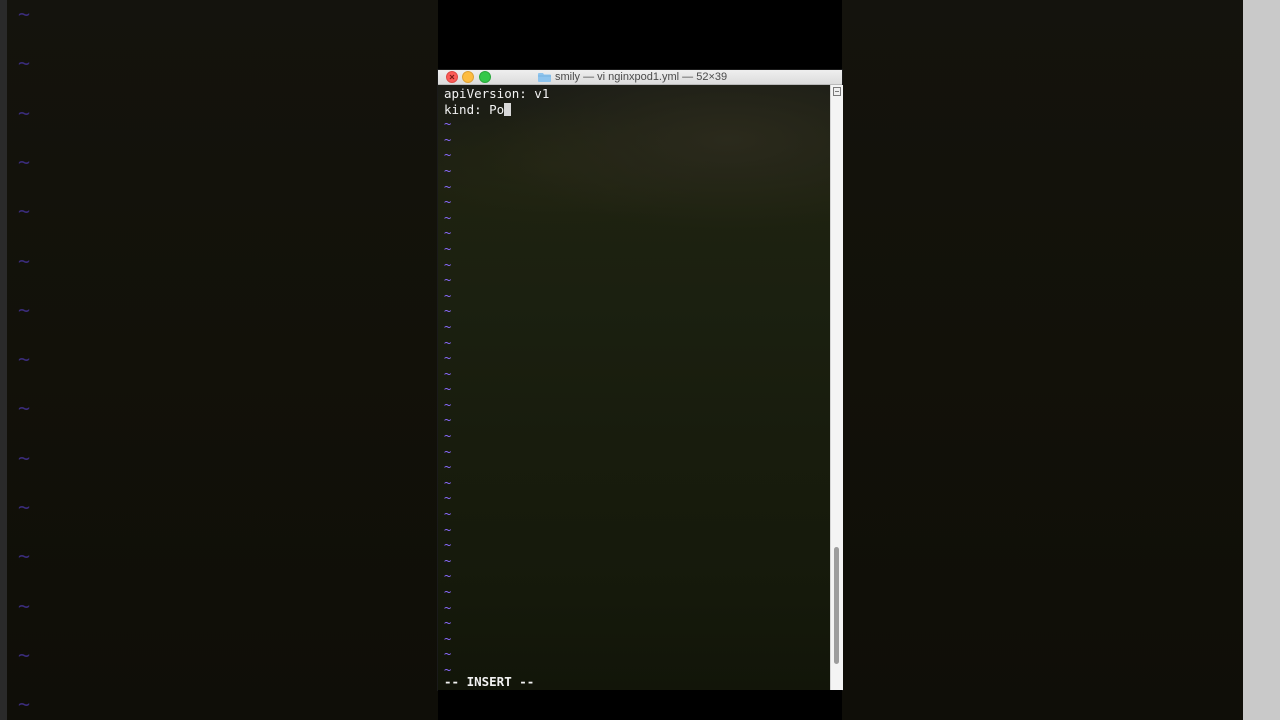  I want to click on close-icon, so click(452, 77).